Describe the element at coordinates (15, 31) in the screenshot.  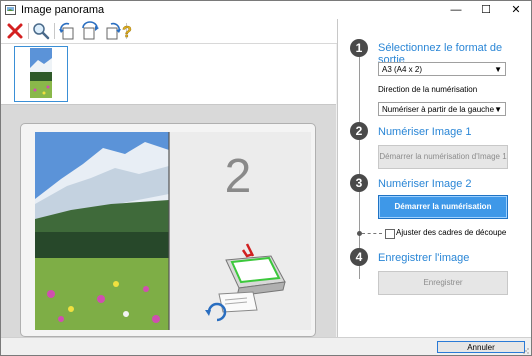
I see `delete-icon` at that location.